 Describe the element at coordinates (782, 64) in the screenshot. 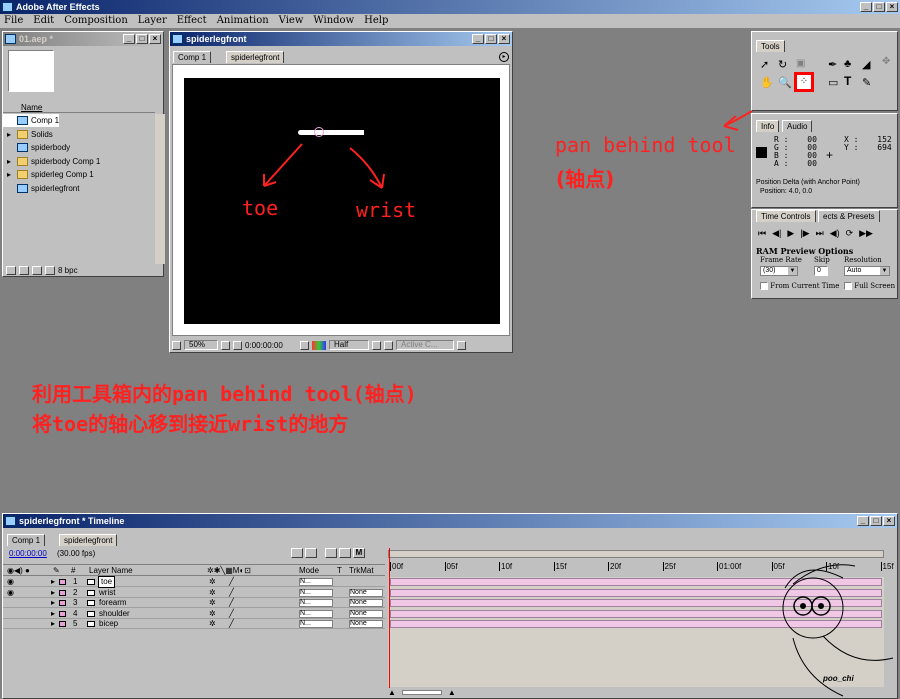

I see `rotation-tool-icon: ↻` at that location.